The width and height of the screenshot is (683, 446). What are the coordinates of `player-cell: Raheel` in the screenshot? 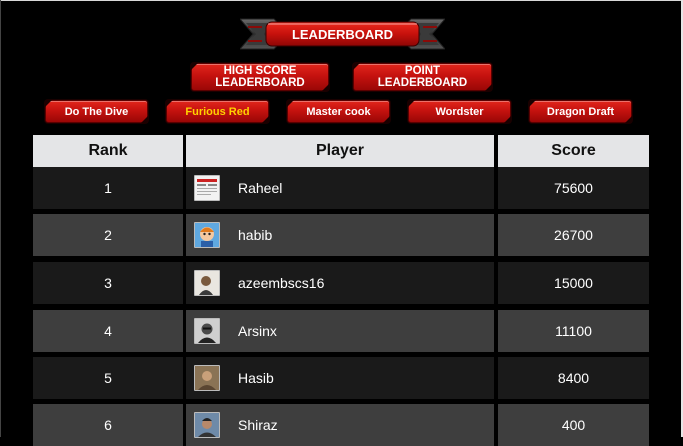 It's located at (340, 188).